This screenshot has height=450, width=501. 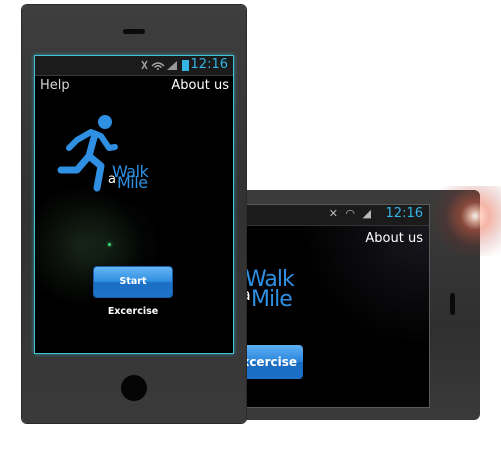 What do you see at coordinates (109, 244) in the screenshot?
I see `decorative-glow-dot` at bounding box center [109, 244].